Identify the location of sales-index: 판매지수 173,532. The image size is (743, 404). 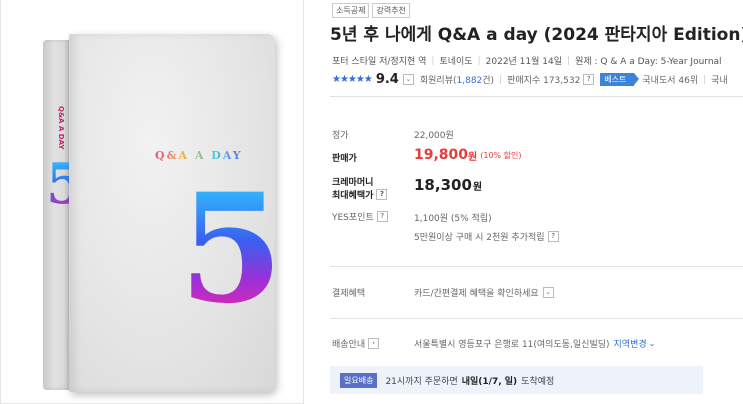
(544, 81).